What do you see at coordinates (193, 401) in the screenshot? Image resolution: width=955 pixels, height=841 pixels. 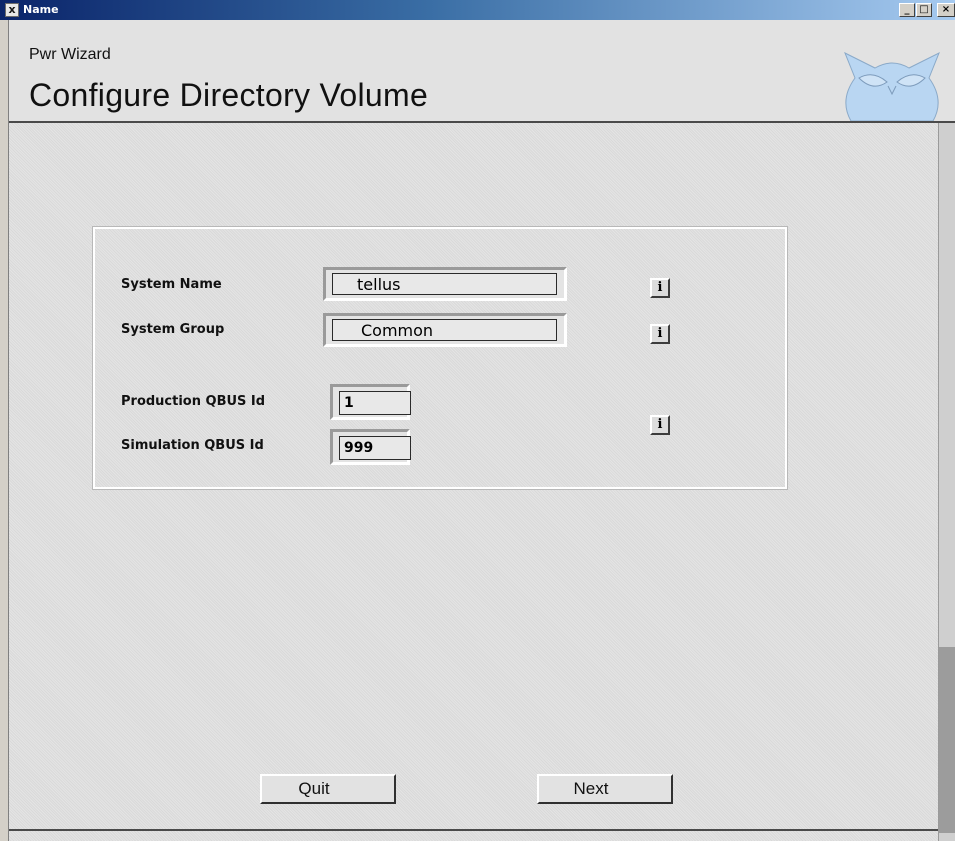 I see `production-qbus-label: Production QBUS Id` at bounding box center [193, 401].